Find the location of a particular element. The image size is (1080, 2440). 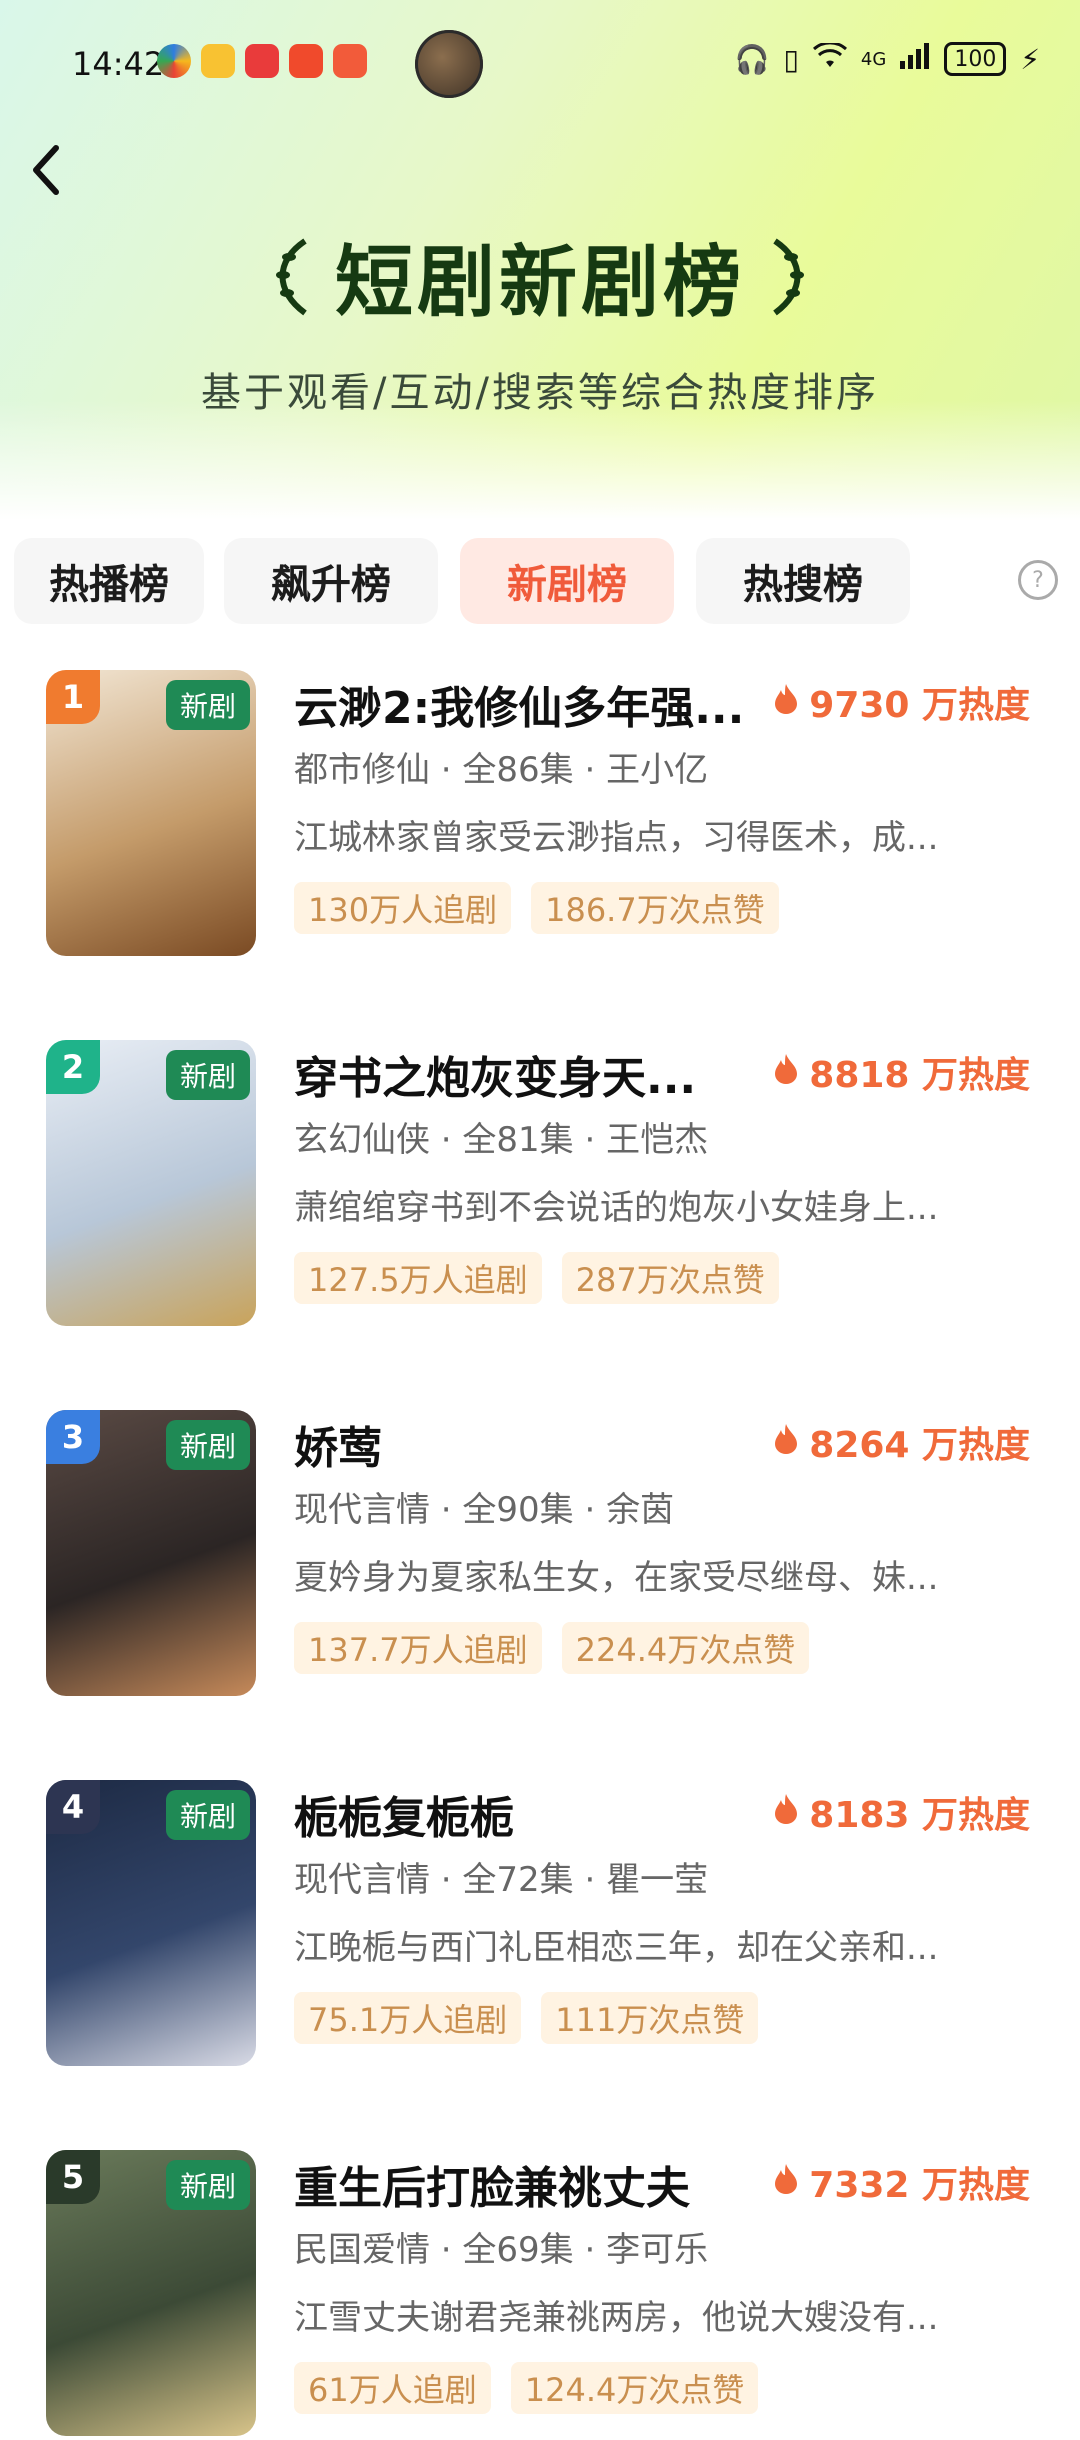

tab-hot-search: 热搜榜 is located at coordinates (803, 581).